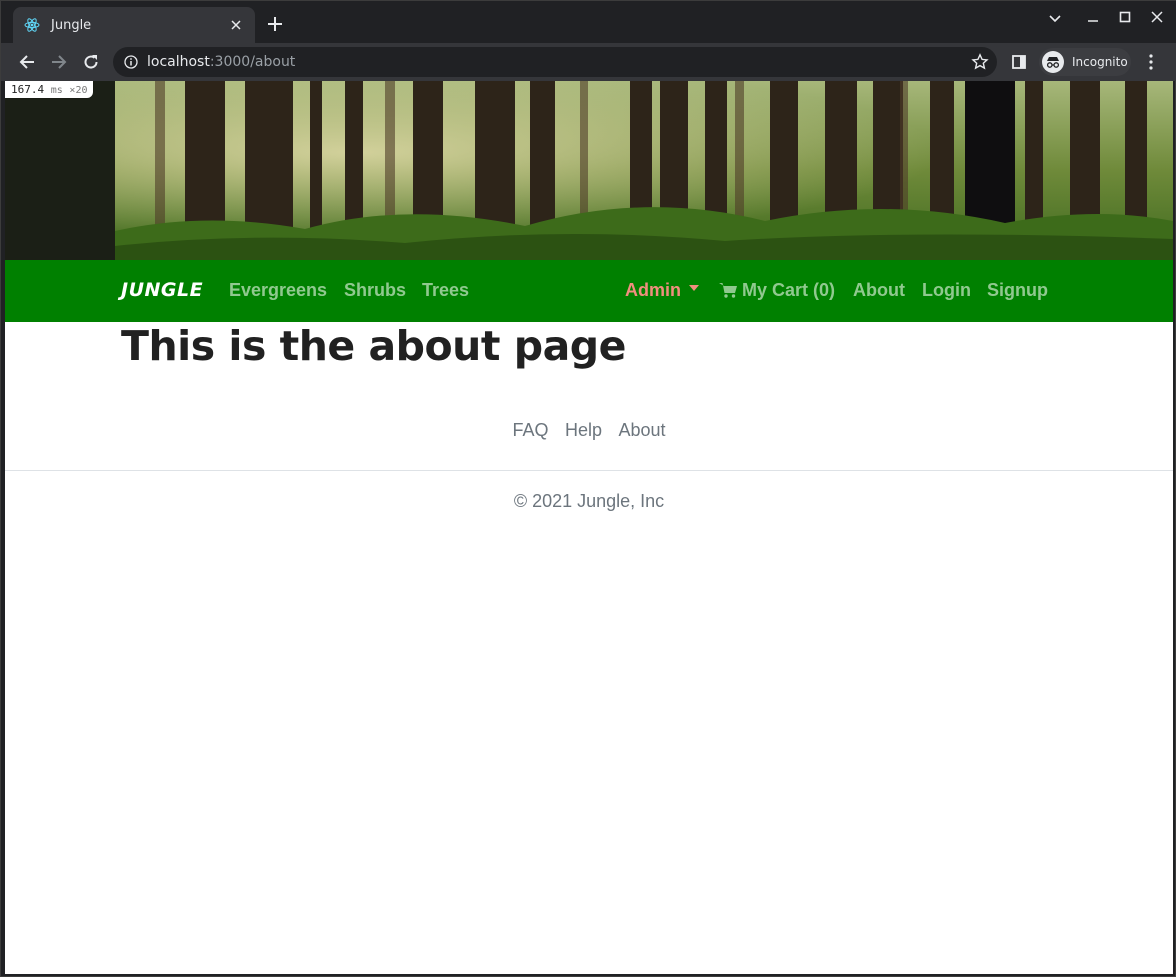 The width and height of the screenshot is (1176, 977). I want to click on perf-overlay: 167.4 ms ×20, so click(49, 89).